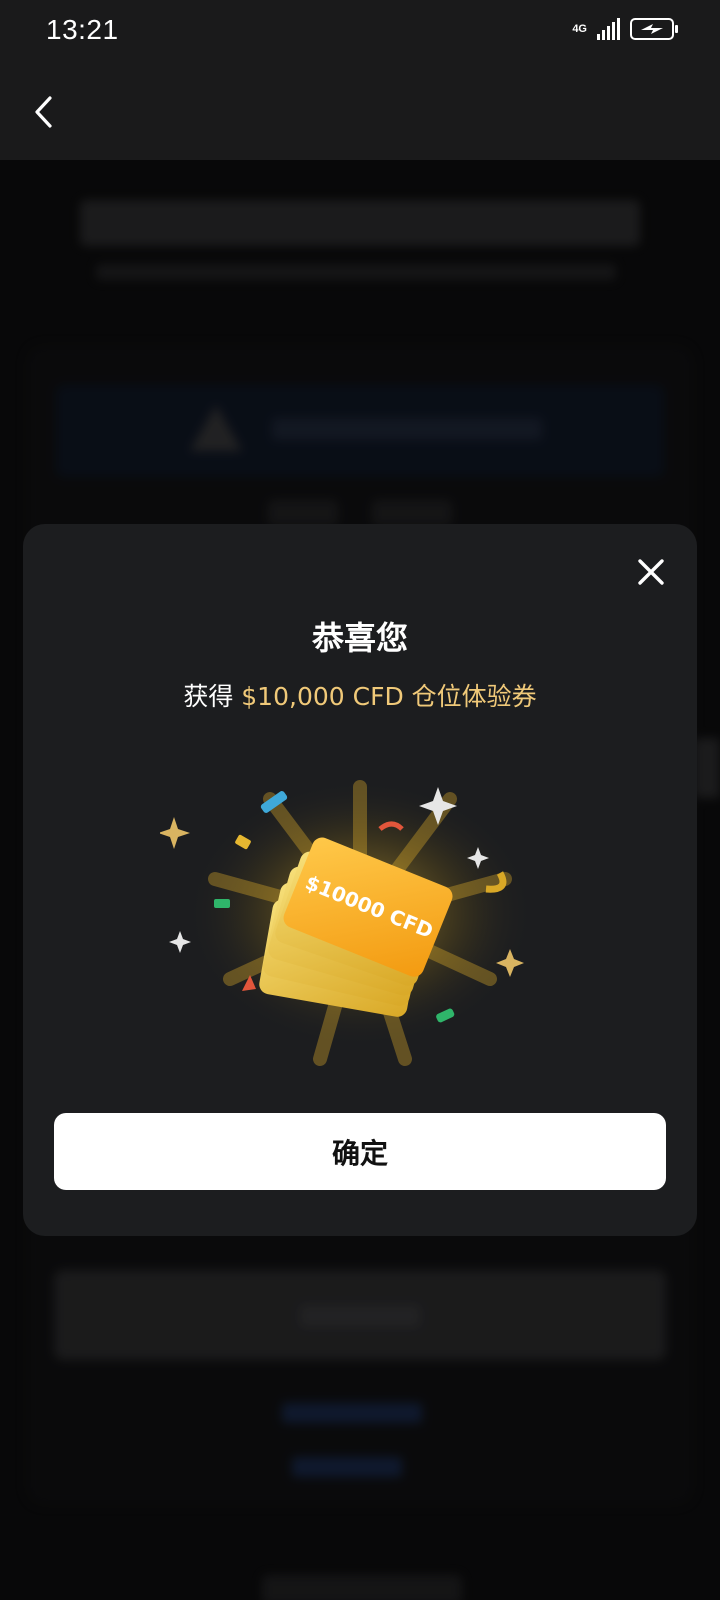 This screenshot has width=720, height=1600. I want to click on network-type-text: 4G, so click(579, 28).